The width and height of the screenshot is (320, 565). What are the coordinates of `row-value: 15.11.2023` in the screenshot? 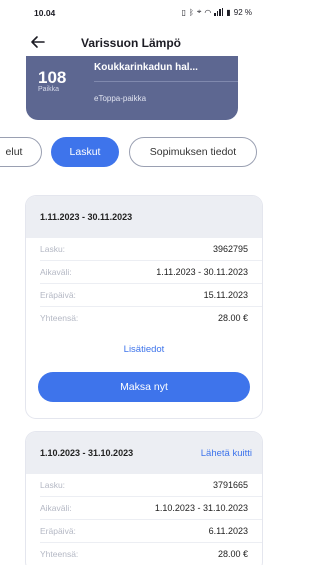 It's located at (225, 295).